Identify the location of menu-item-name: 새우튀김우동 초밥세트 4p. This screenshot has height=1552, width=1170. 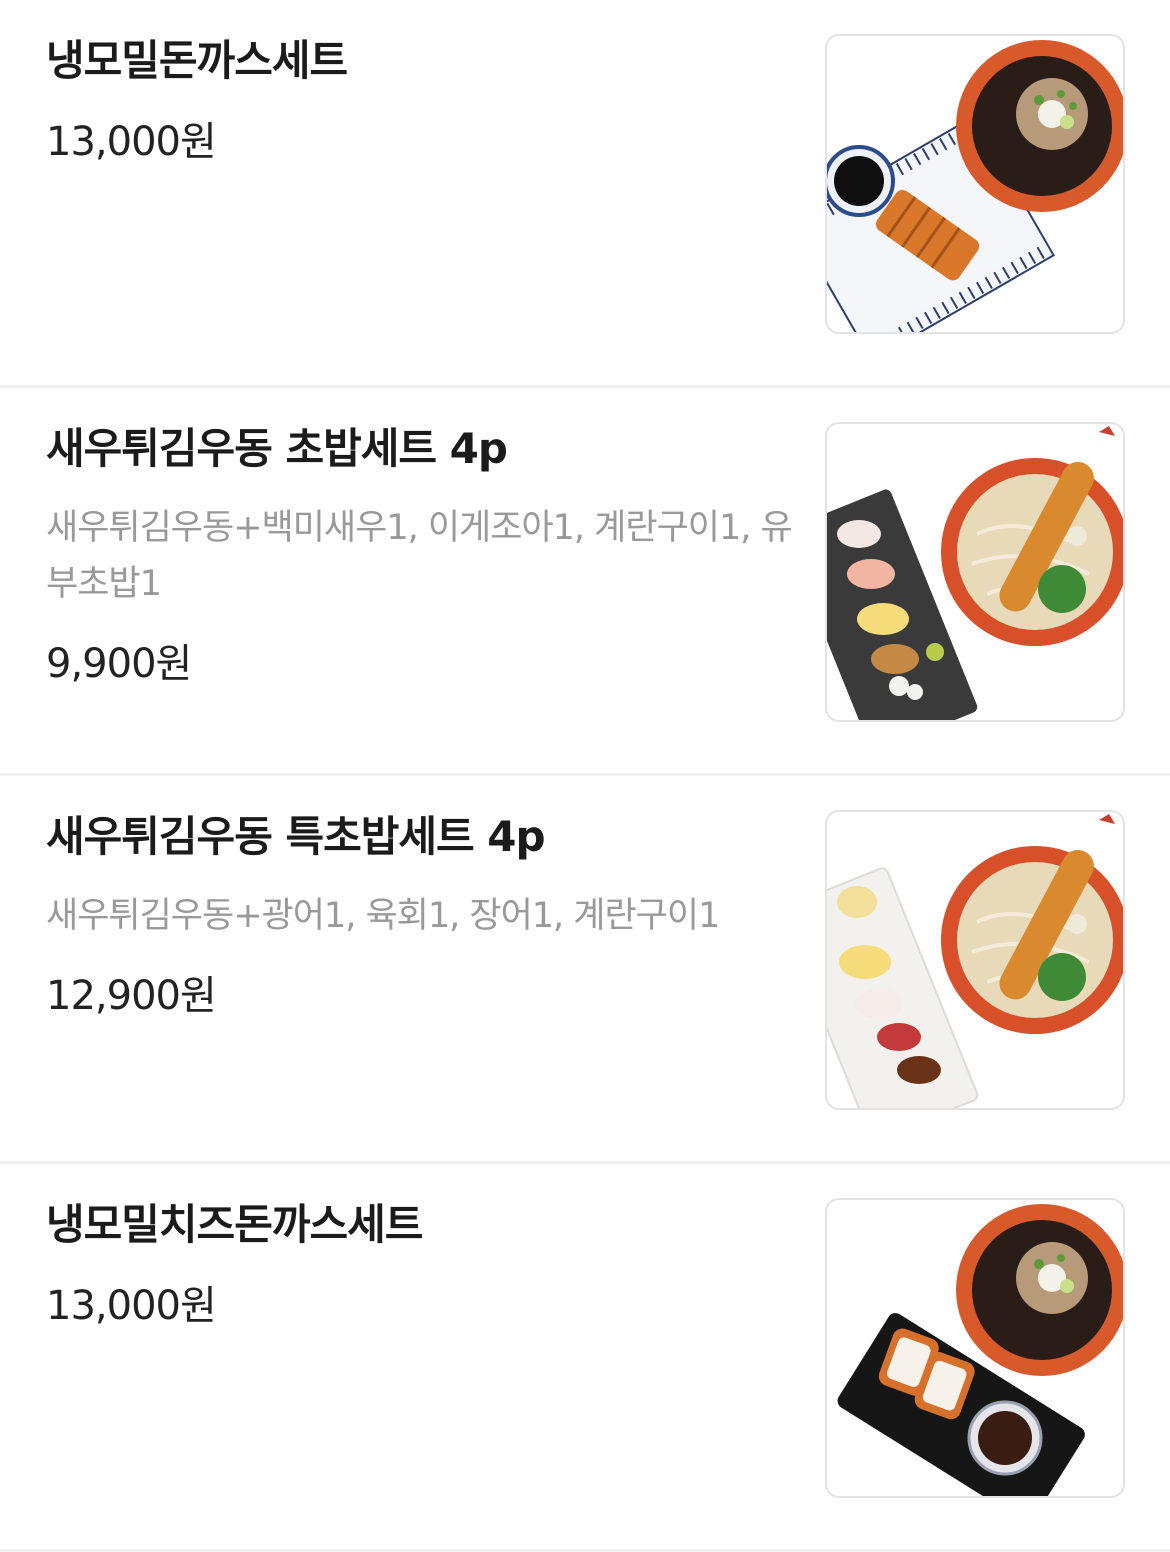
(277, 448).